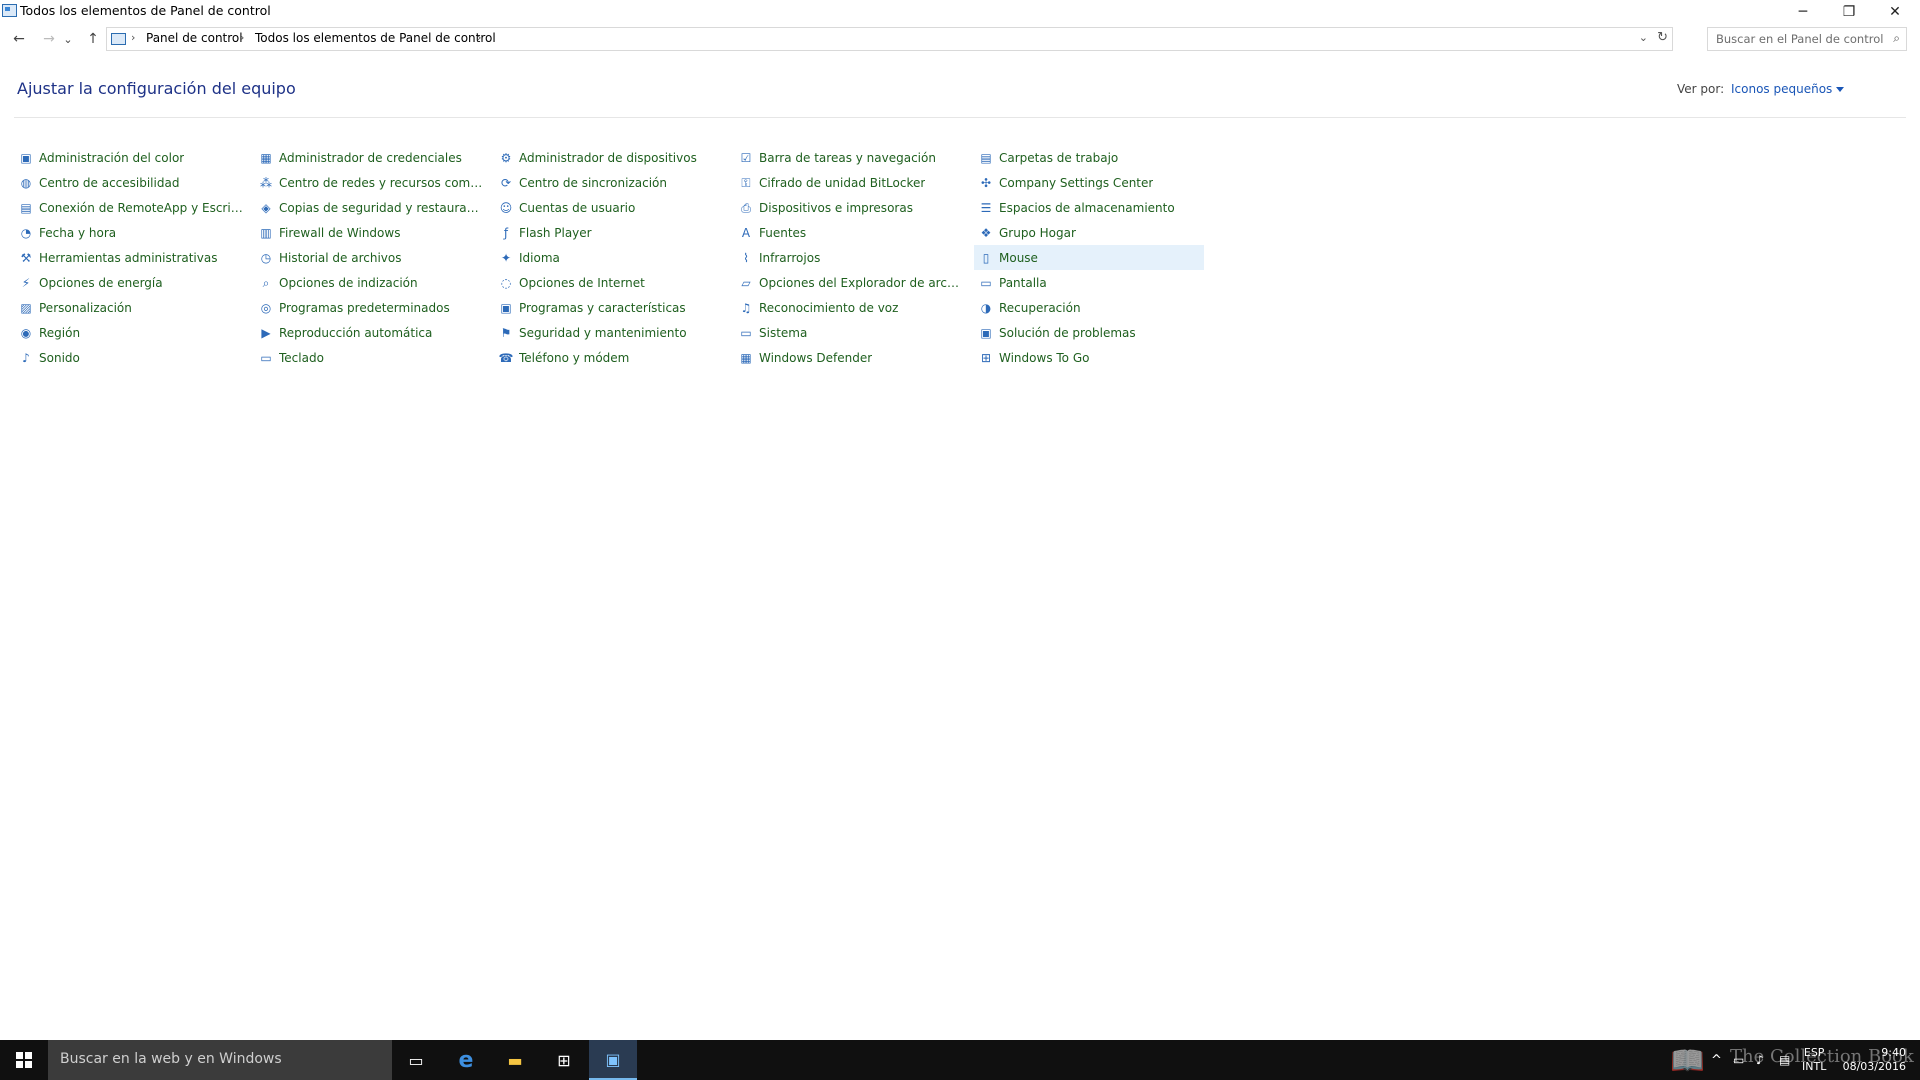 This screenshot has width=1920, height=1080. I want to click on control-panel-item: ⚙ Administrador de dispositivos, so click(609, 157).